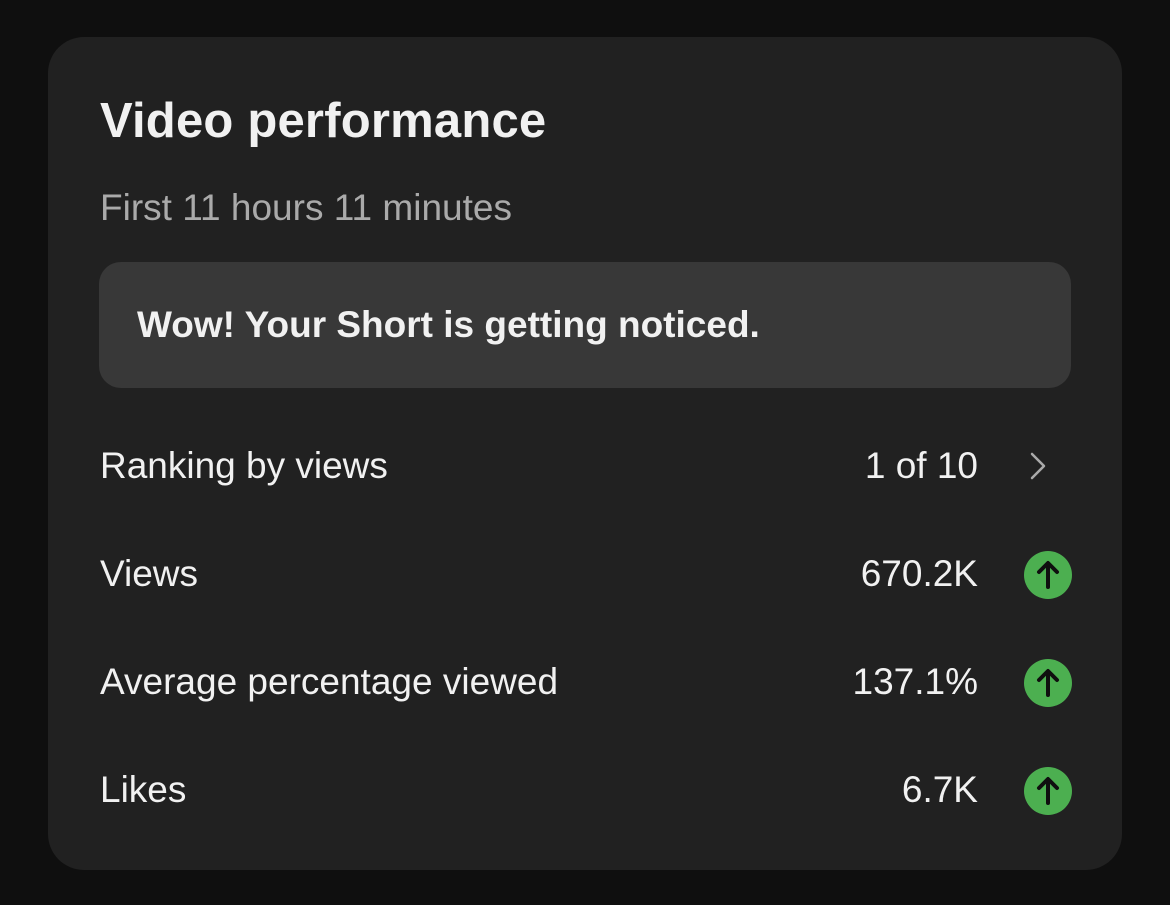  I want to click on notice-banner: Wow! Your Short is getting noticed., so click(585, 325).